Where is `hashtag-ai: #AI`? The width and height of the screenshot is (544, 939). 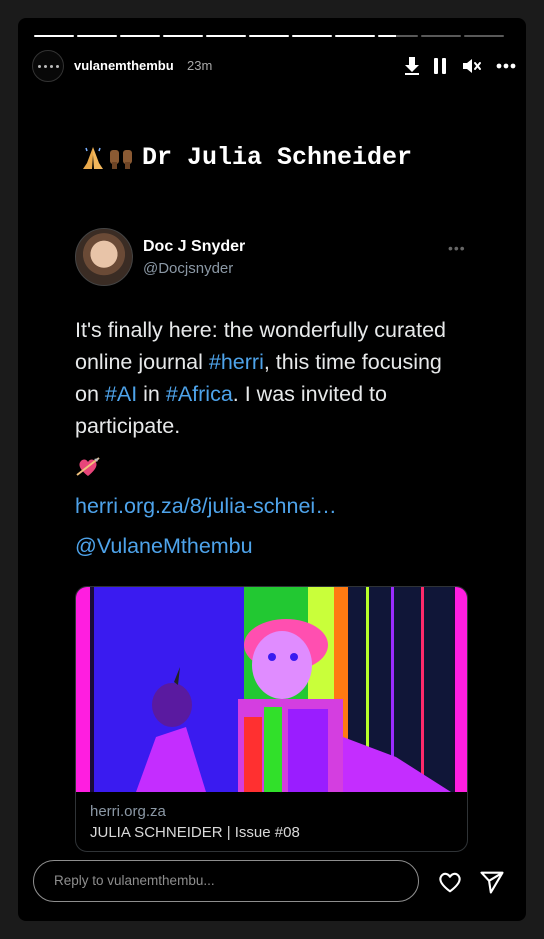 hashtag-ai: #AI is located at coordinates (121, 394).